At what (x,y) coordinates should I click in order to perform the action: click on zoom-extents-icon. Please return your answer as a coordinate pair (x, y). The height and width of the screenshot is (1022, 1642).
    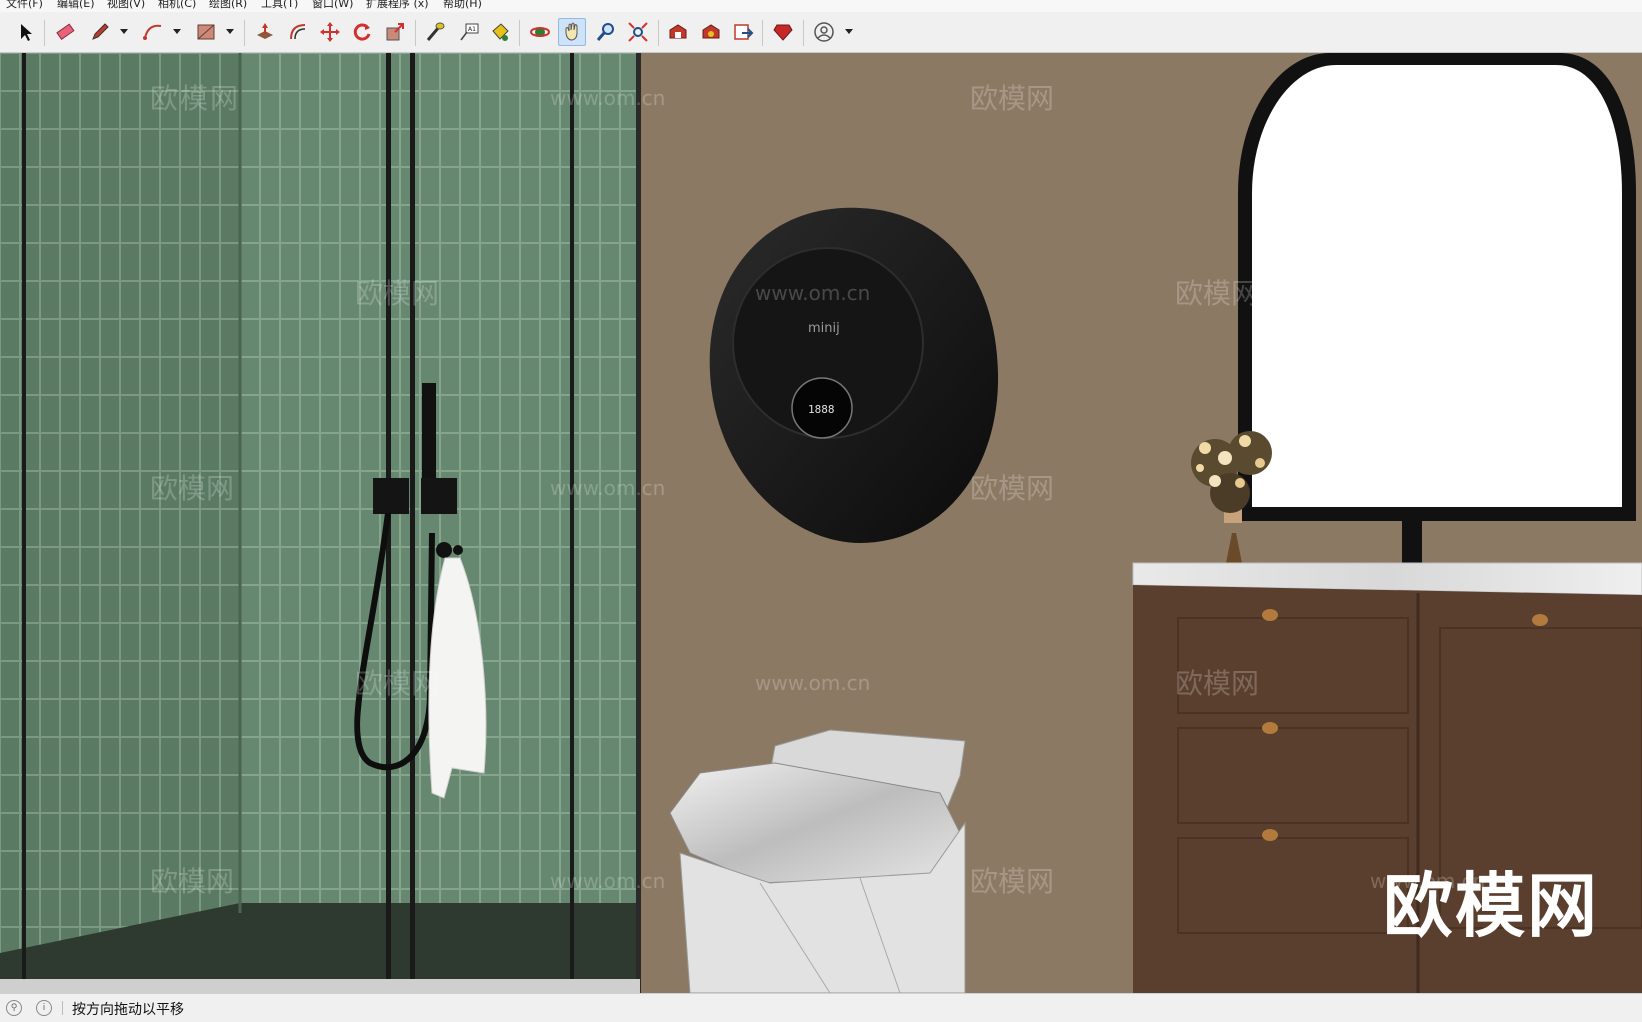
    Looking at the image, I should click on (638, 32).